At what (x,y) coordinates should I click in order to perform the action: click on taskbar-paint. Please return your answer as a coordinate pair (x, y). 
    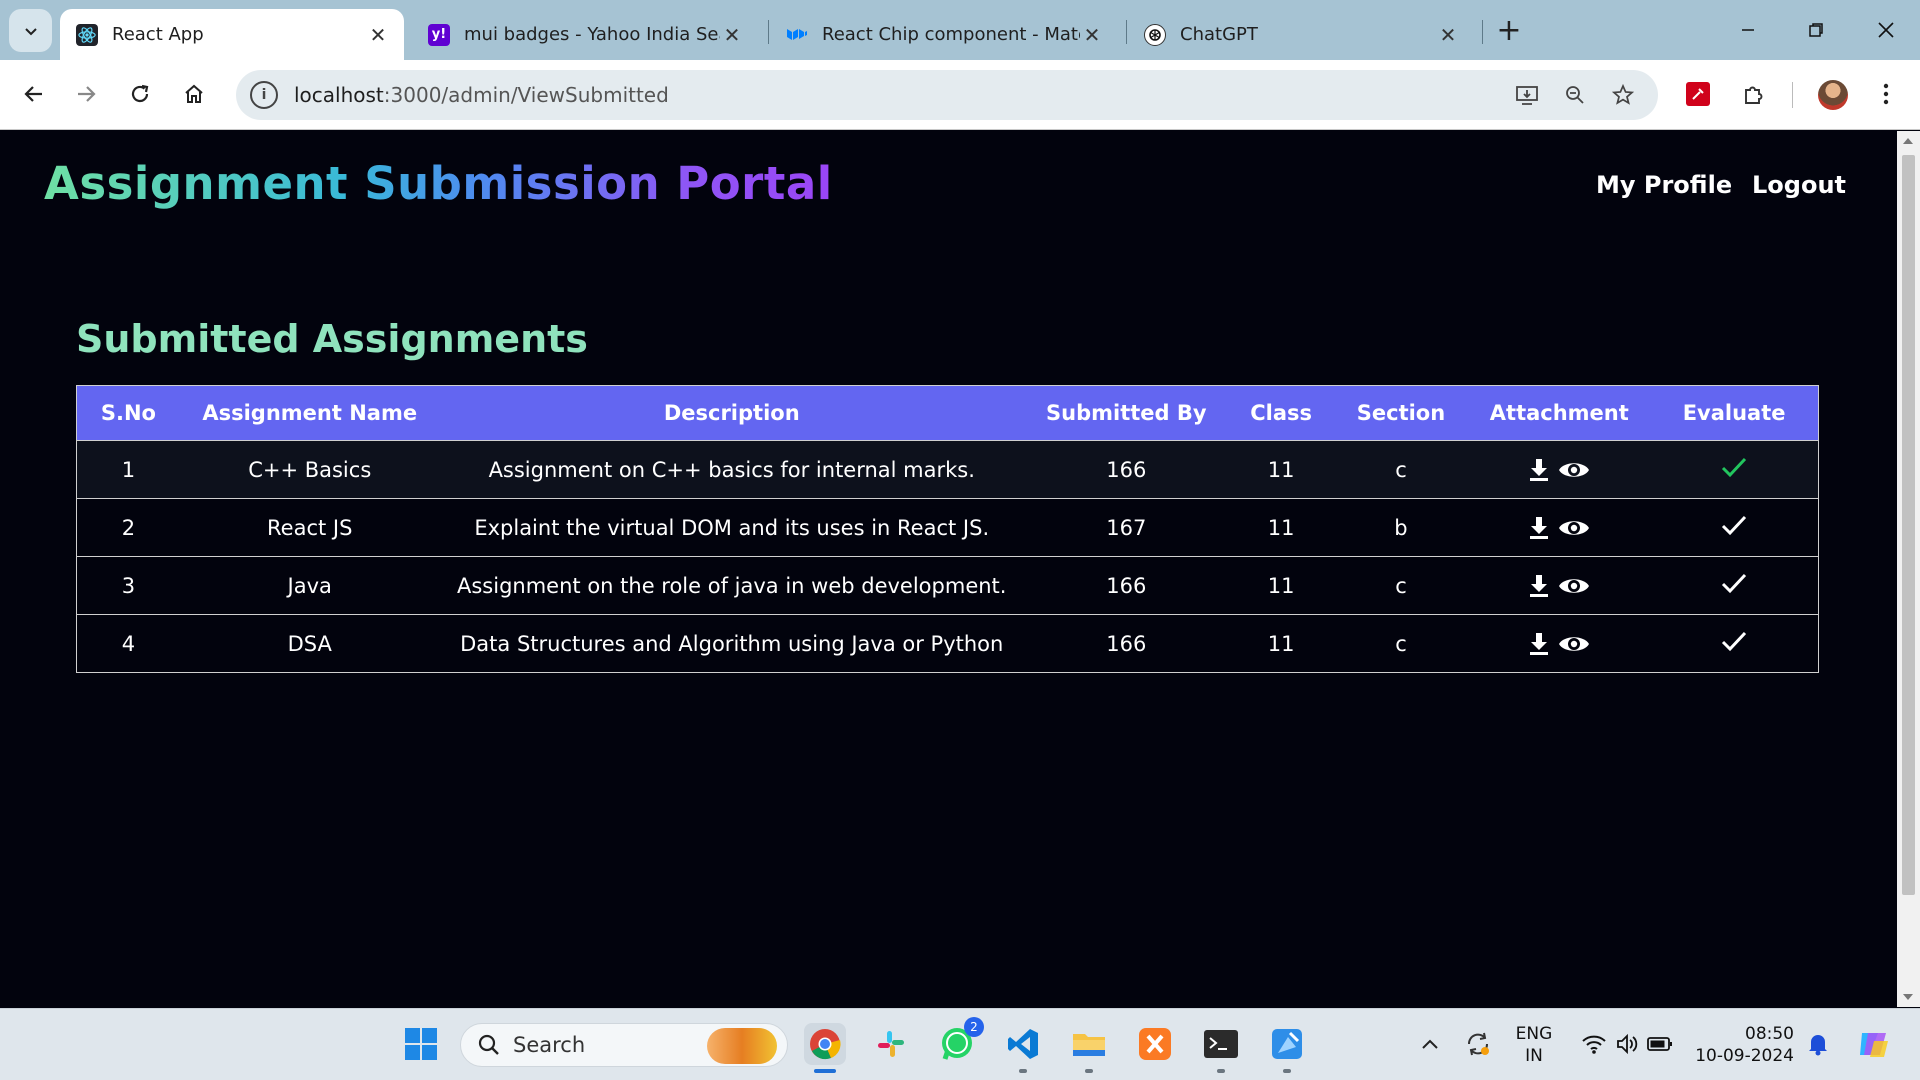
    Looking at the image, I should click on (1287, 1048).